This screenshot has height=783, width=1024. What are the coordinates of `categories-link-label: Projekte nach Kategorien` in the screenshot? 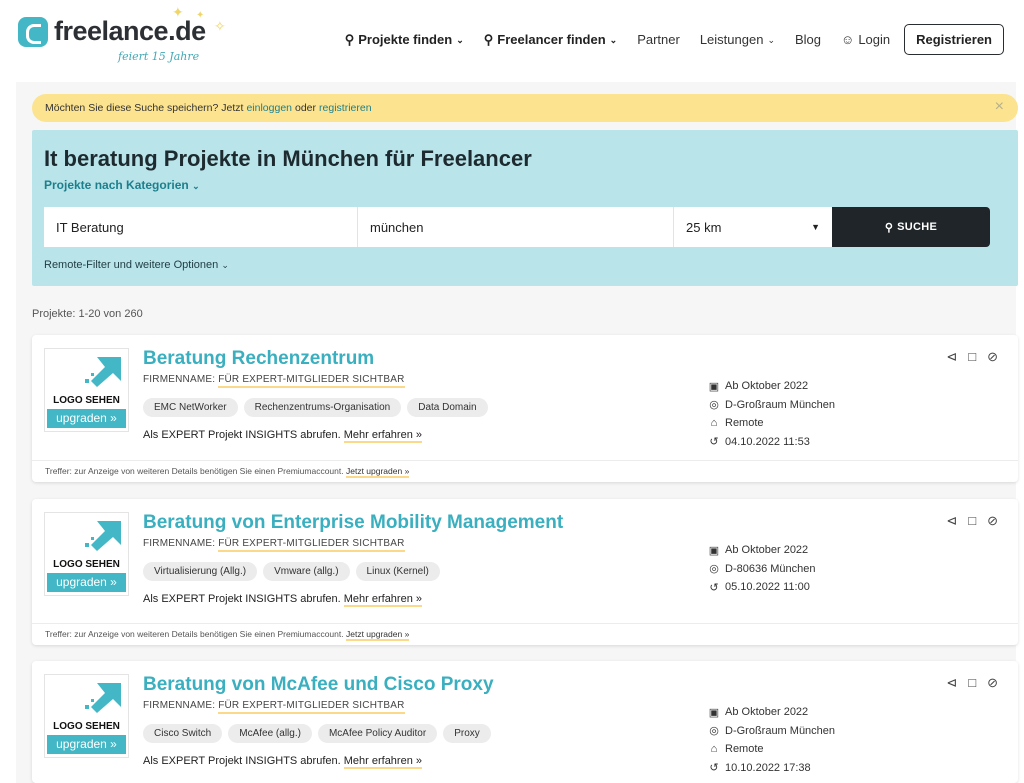 It's located at (116, 185).